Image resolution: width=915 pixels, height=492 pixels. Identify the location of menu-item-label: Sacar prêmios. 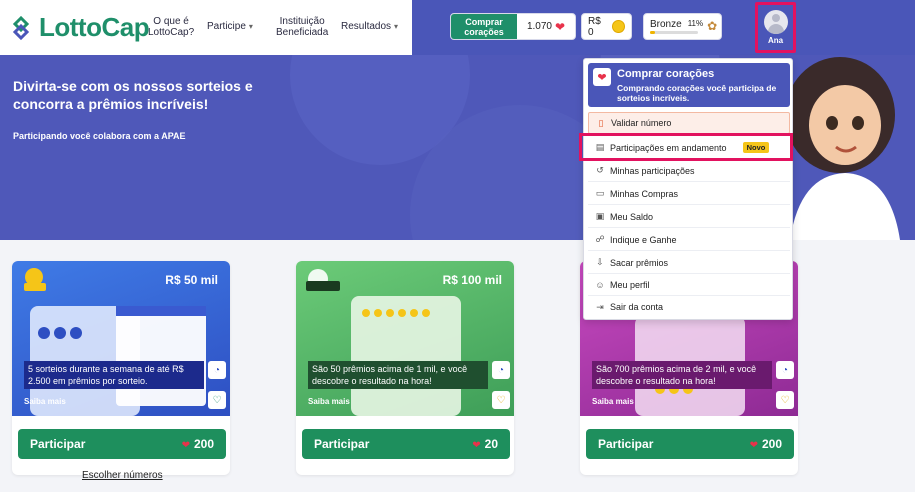
(639, 262).